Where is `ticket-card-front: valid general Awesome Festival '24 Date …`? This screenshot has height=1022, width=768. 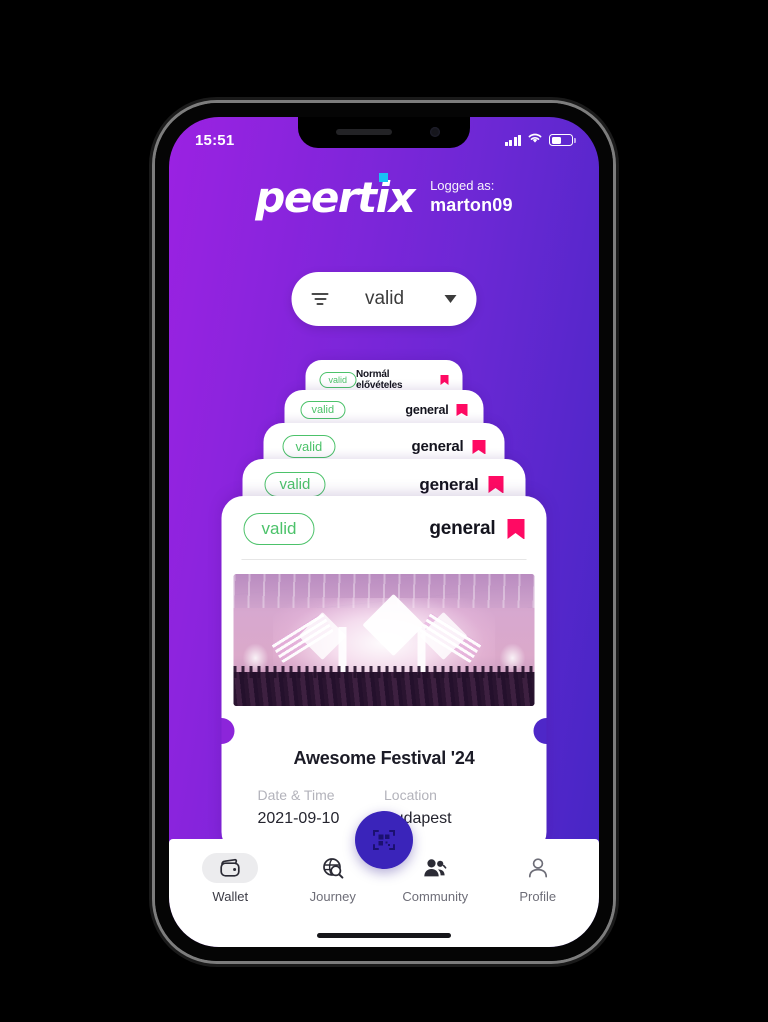 ticket-card-front: valid general Awesome Festival '24 Date … is located at coordinates (384, 675).